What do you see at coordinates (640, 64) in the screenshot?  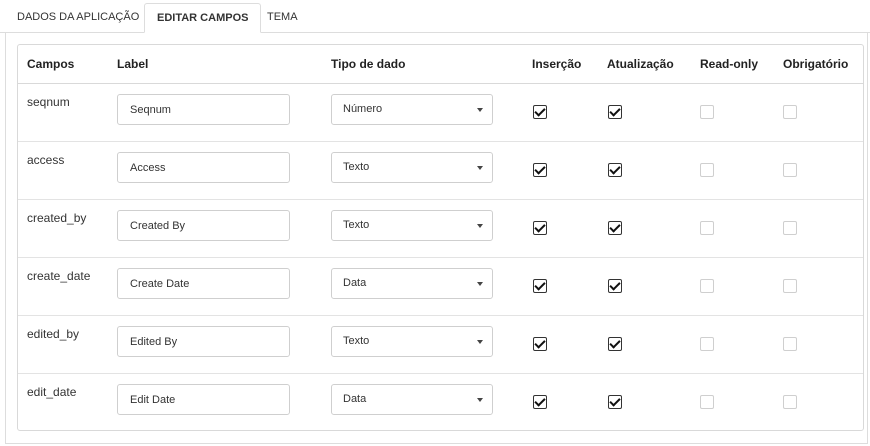 I see `header-atualizacao: Atualização` at bounding box center [640, 64].